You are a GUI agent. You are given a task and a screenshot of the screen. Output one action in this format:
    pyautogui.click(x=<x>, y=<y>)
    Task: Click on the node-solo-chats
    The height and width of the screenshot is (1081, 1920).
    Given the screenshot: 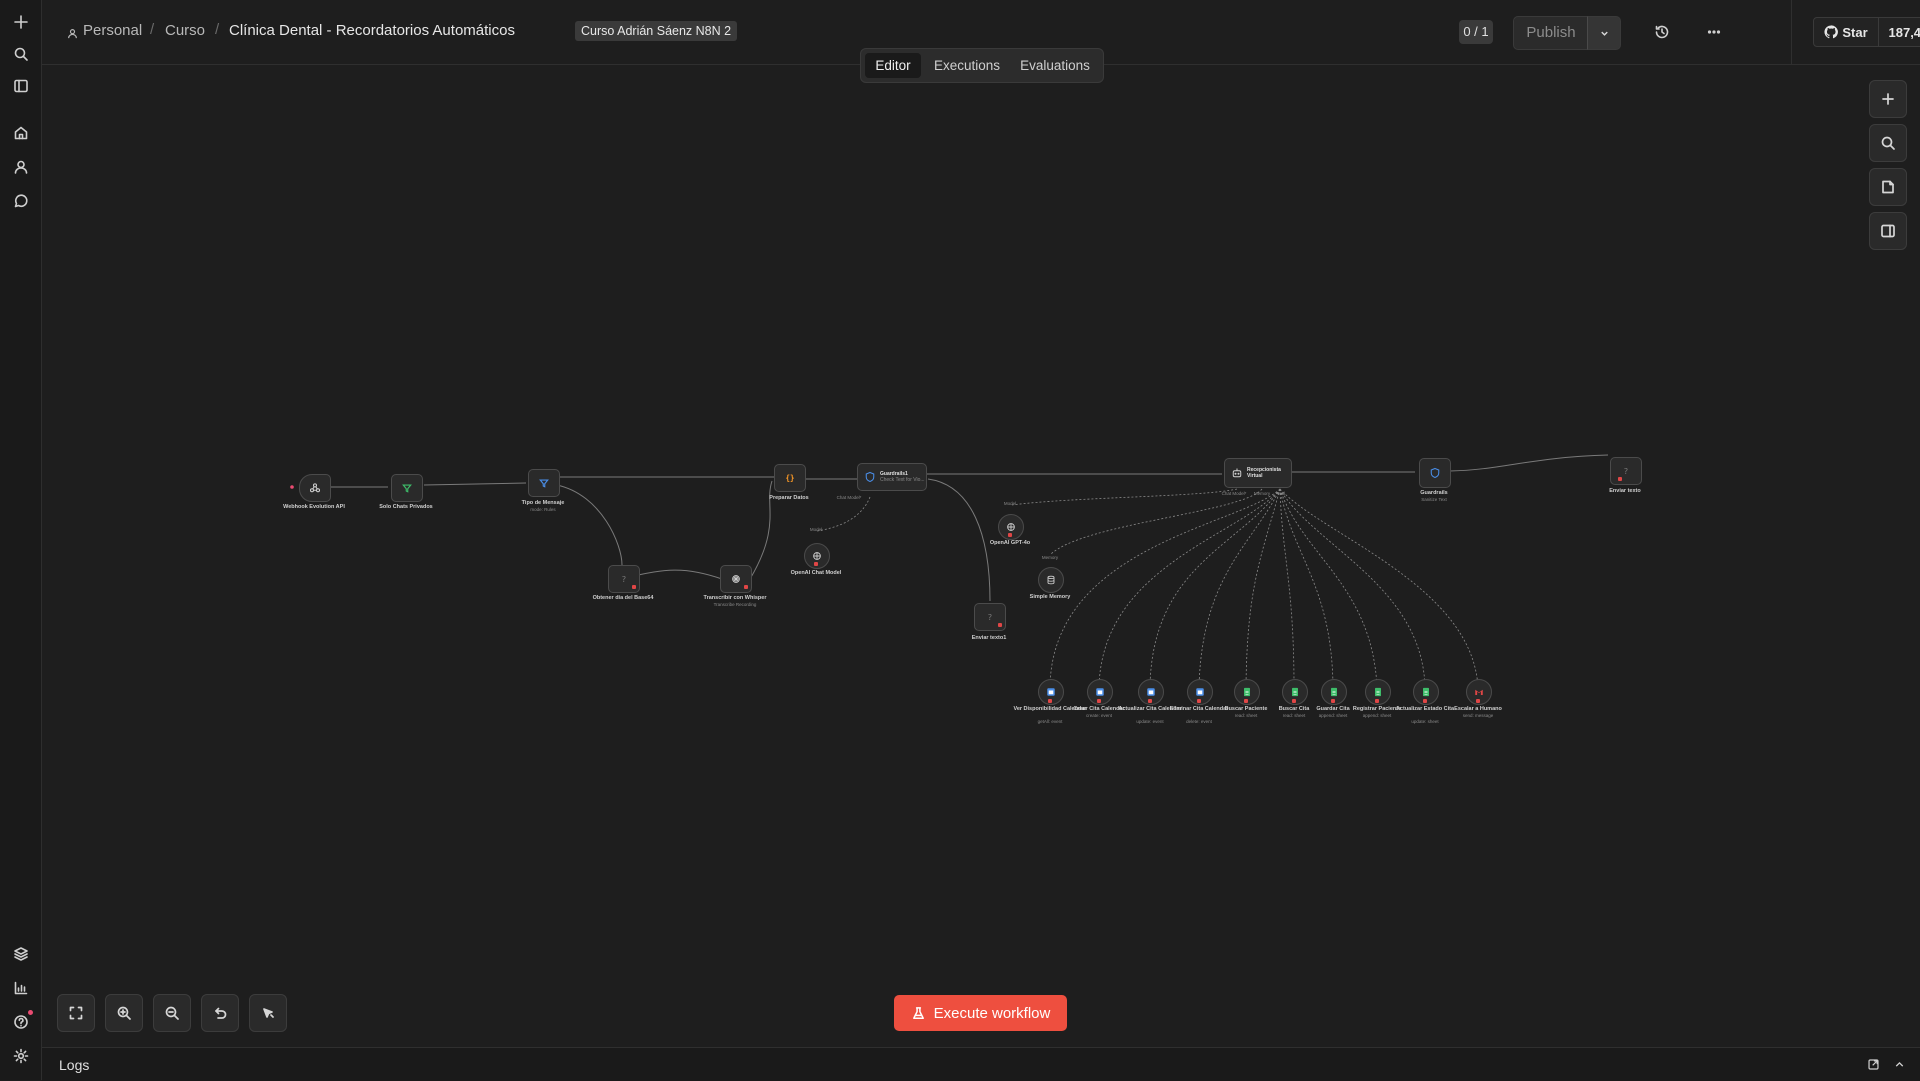 What is the action you would take?
    pyautogui.click(x=407, y=488)
    